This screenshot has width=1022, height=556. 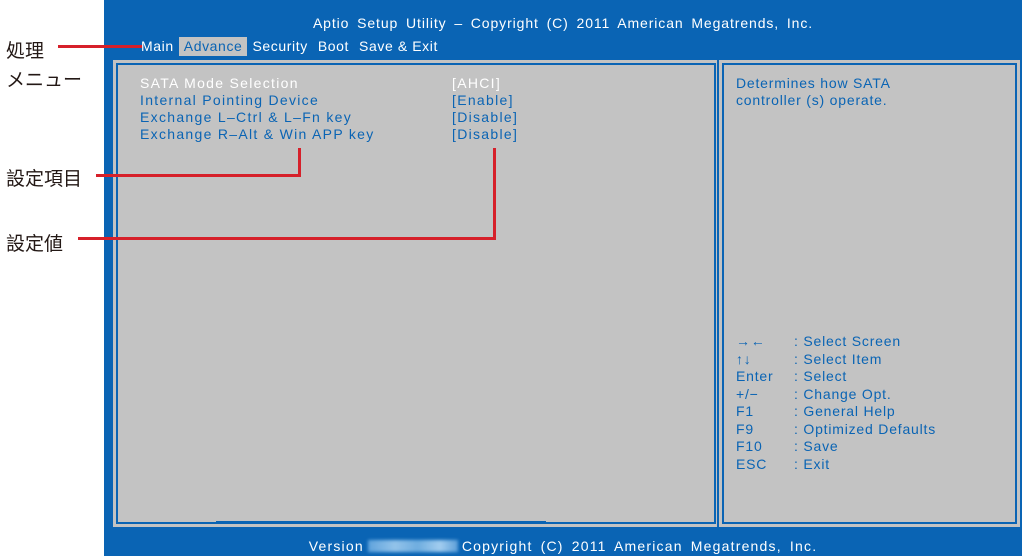 I want to click on key-desc: : General Help, so click(x=845, y=411).